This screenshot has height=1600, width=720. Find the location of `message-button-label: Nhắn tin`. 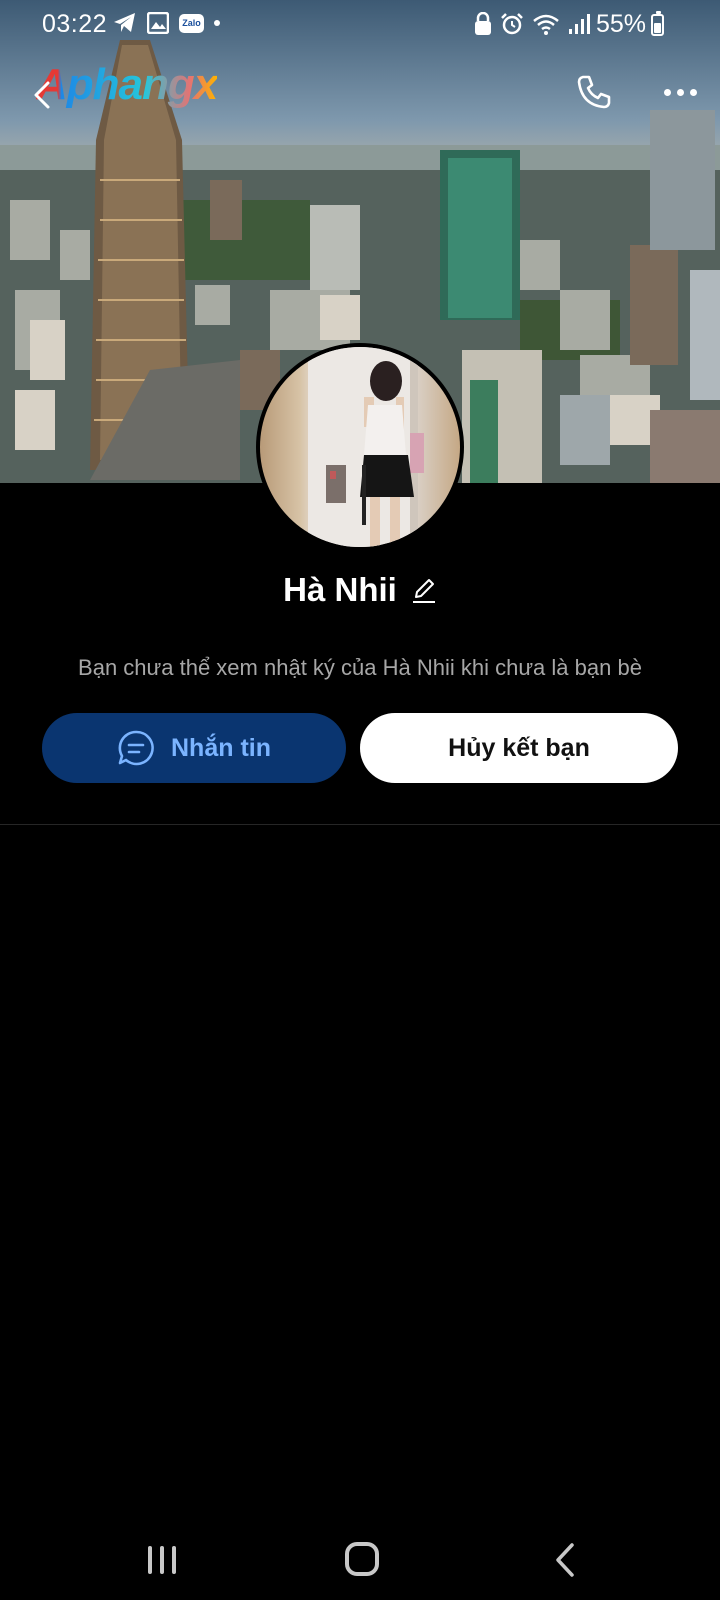

message-button-label: Nhắn tin is located at coordinates (221, 747).